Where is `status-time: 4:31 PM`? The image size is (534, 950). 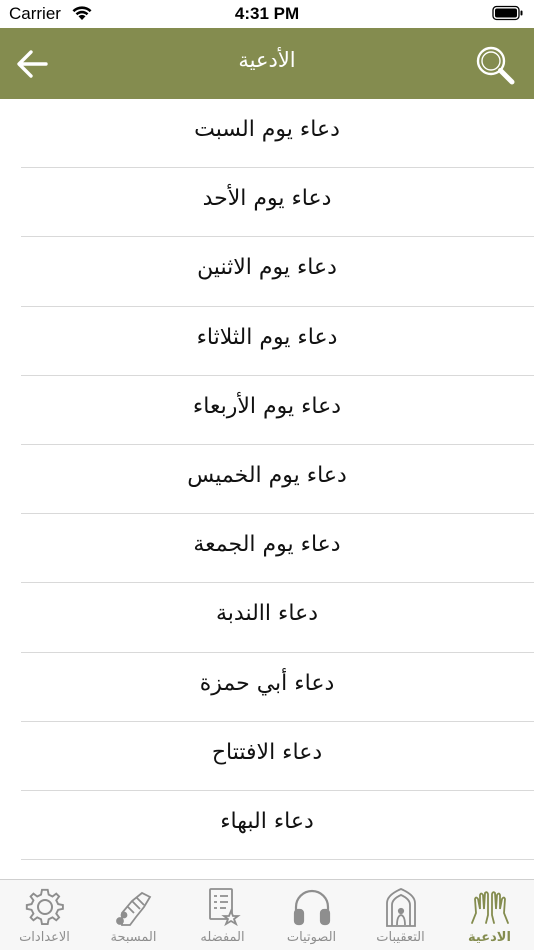
status-time: 4:31 PM is located at coordinates (267, 13).